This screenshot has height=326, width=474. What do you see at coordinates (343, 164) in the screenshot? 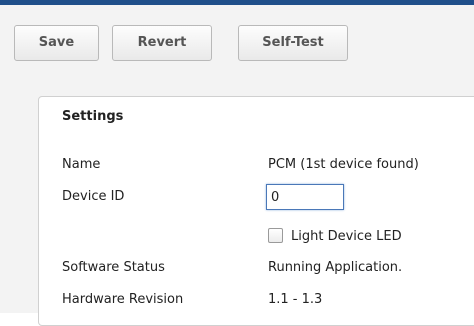
I see `name-value: PCM (1st device found)` at bounding box center [343, 164].